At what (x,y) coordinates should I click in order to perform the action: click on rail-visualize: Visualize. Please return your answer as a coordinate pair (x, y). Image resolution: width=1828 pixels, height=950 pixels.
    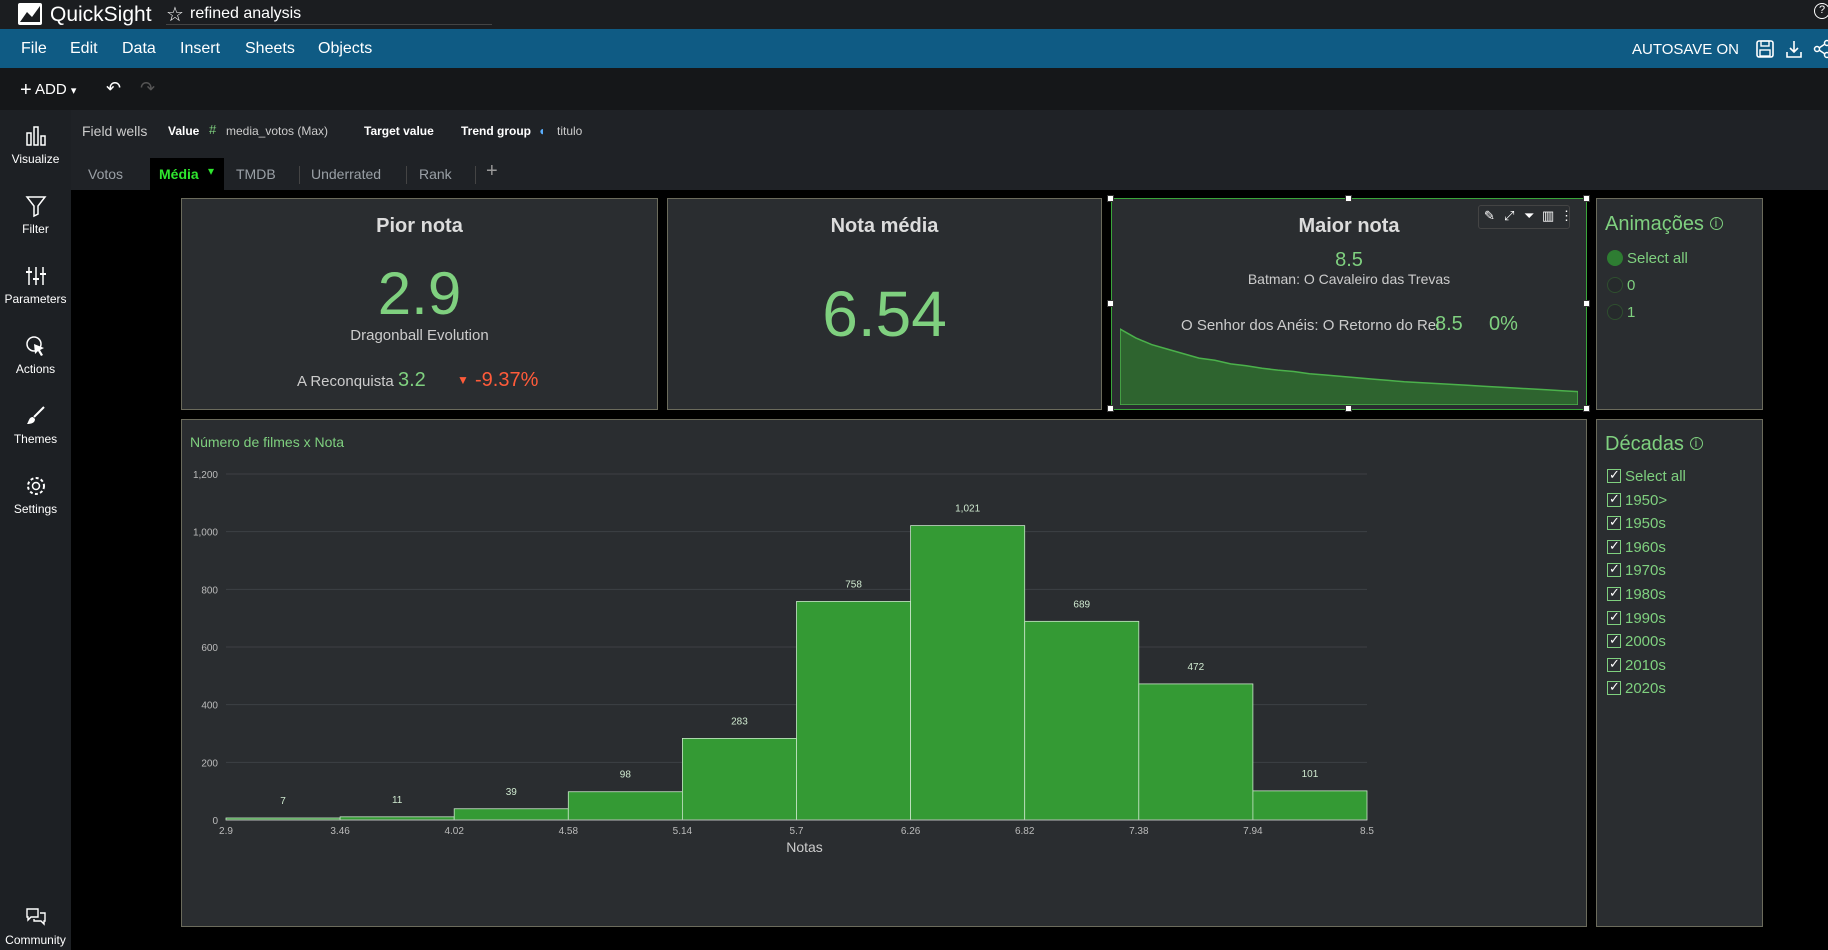
    Looking at the image, I should click on (35, 145).